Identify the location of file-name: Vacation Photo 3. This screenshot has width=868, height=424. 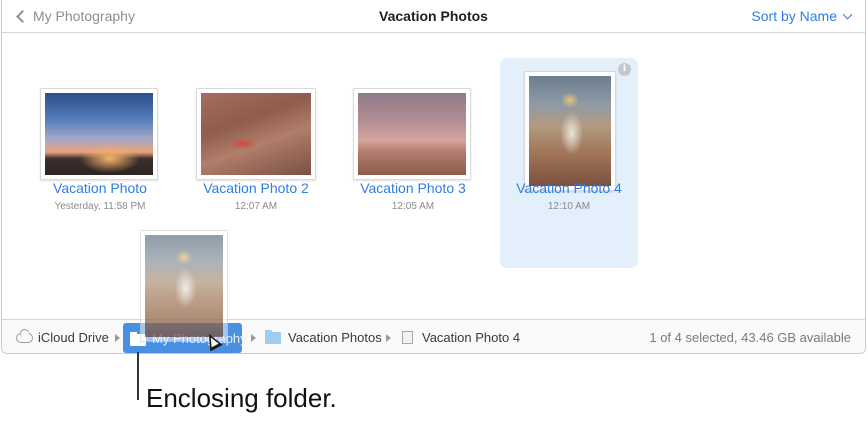
(413, 188).